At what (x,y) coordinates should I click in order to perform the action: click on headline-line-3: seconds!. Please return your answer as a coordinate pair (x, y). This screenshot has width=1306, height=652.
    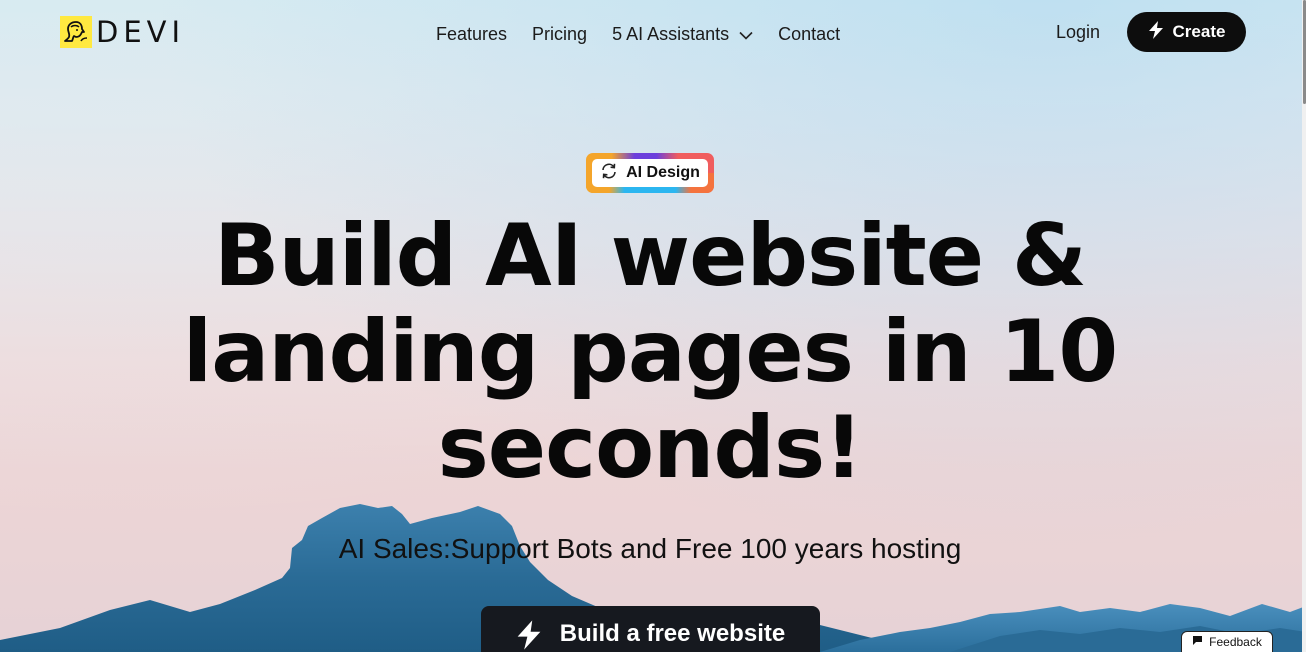
    Looking at the image, I should click on (650, 448).